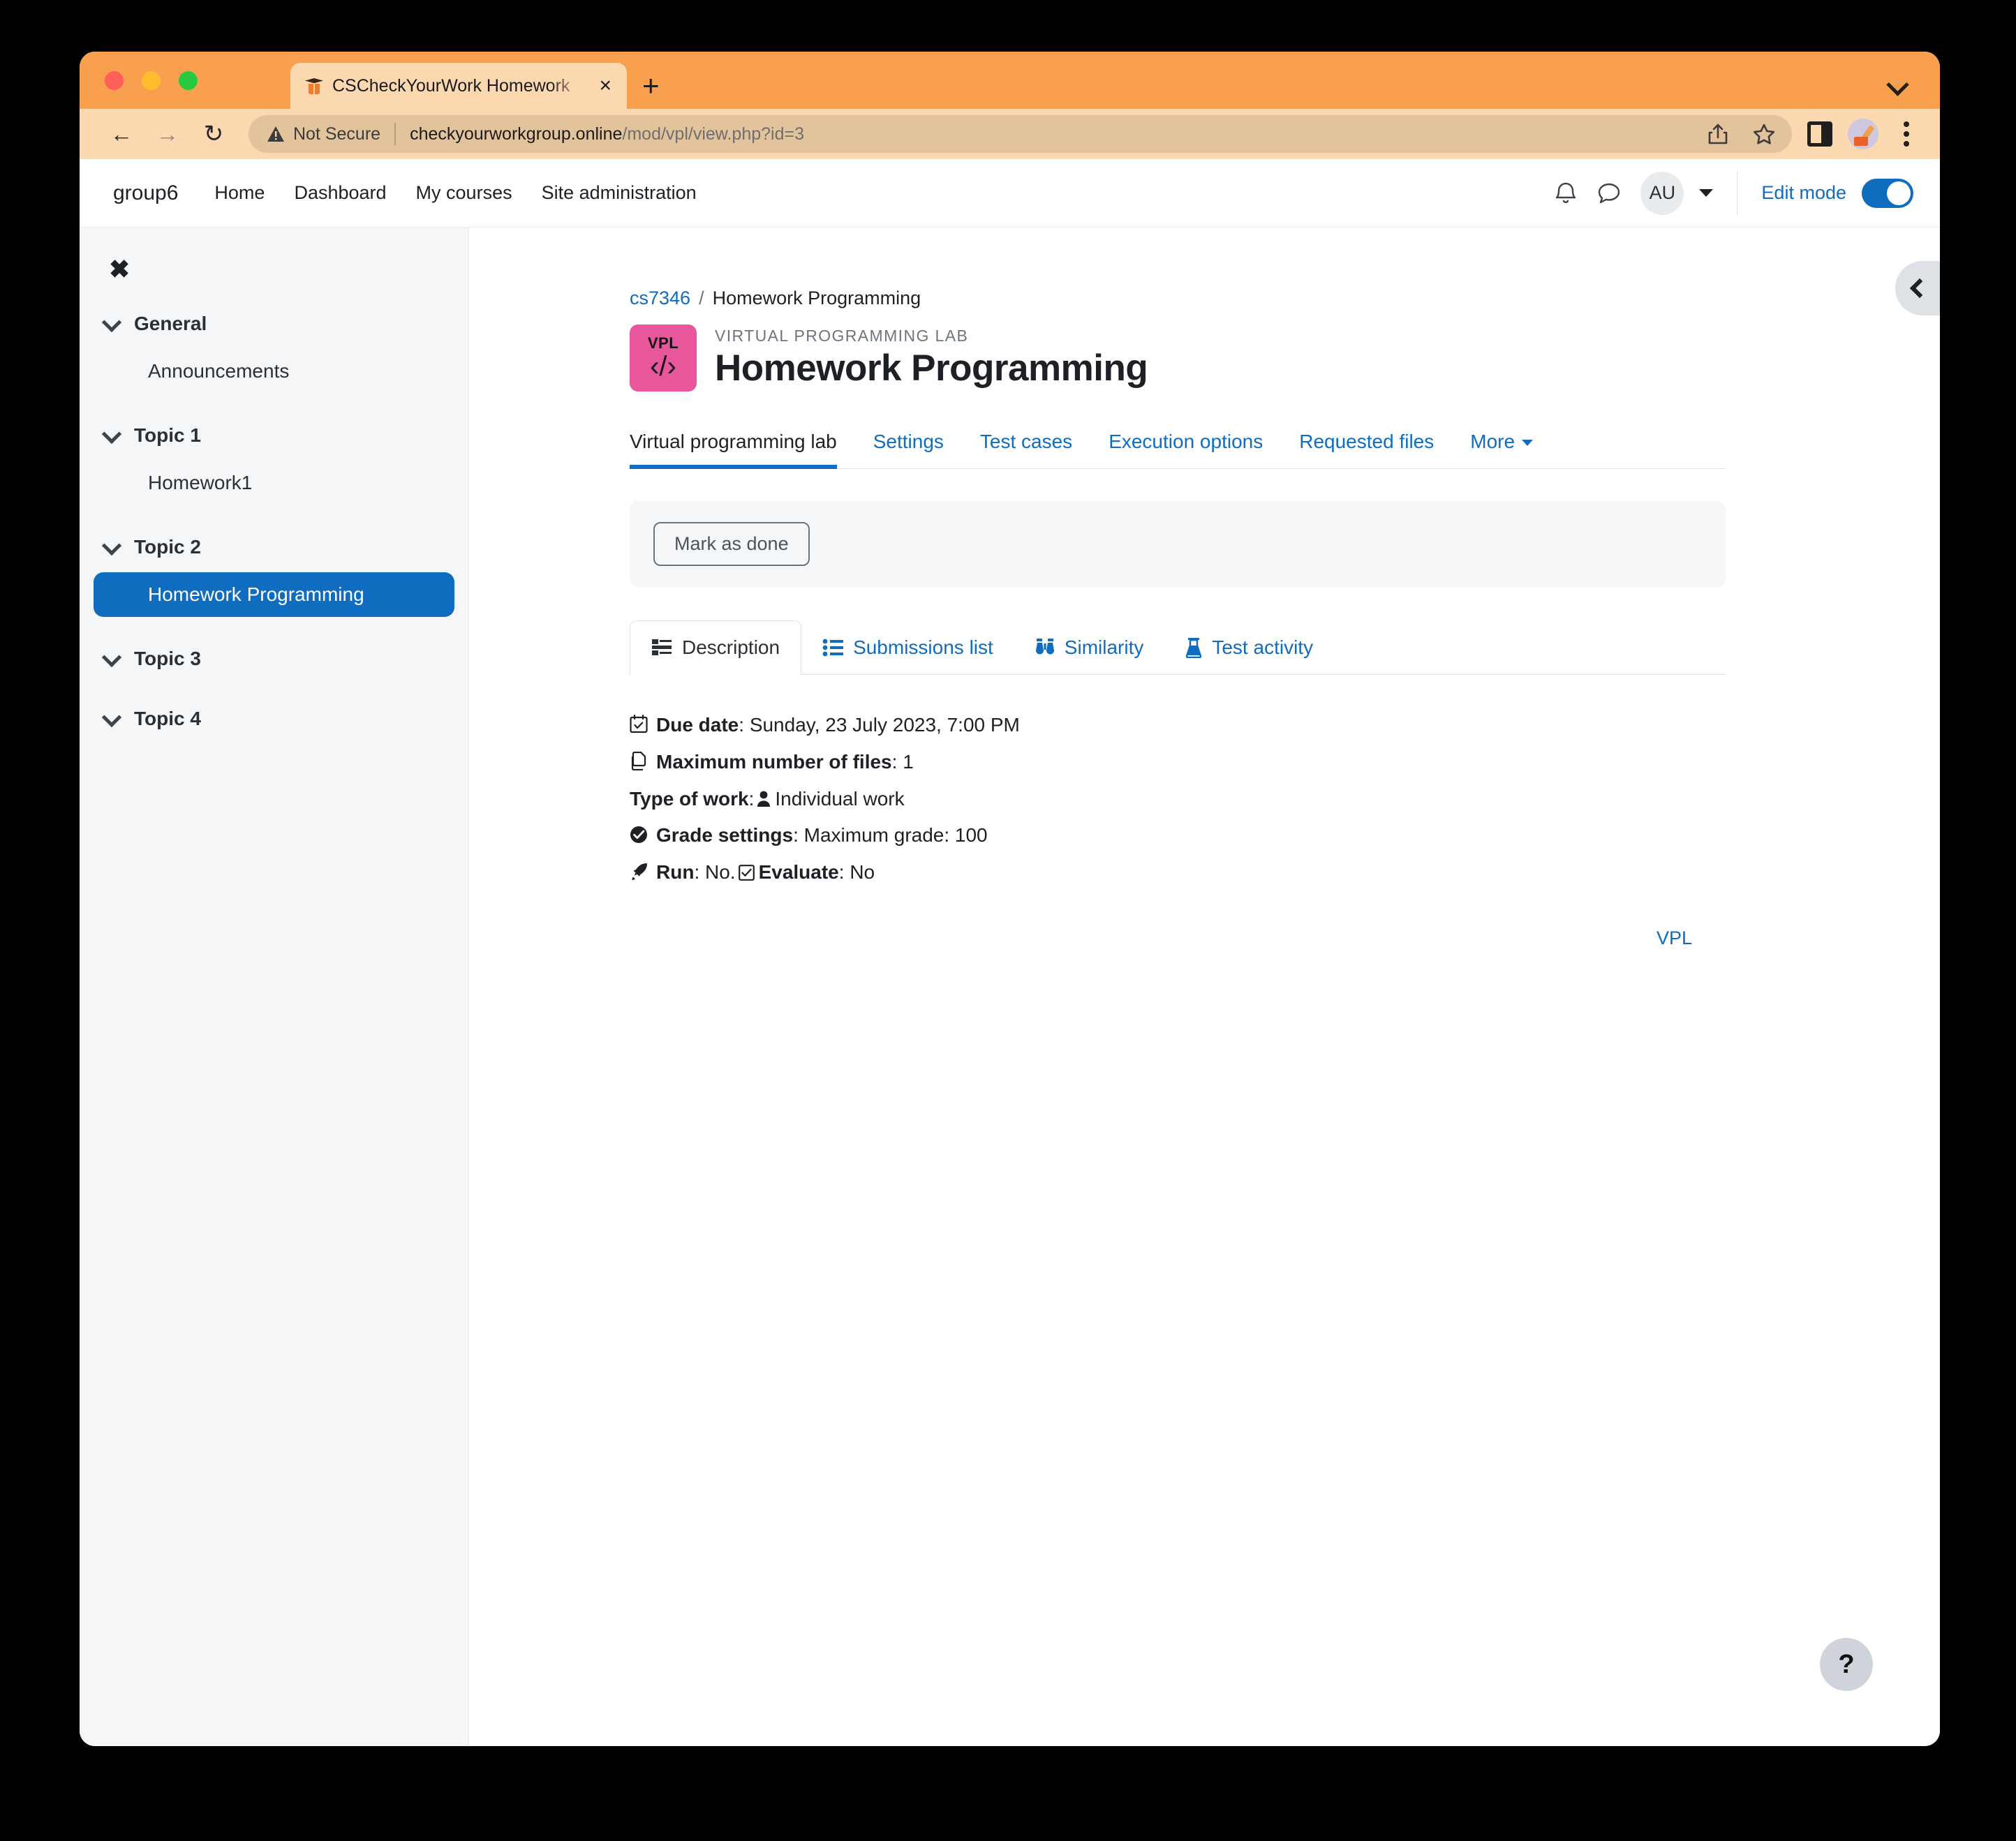  I want to click on course-section-topic-4: Topic 4, so click(274, 719).